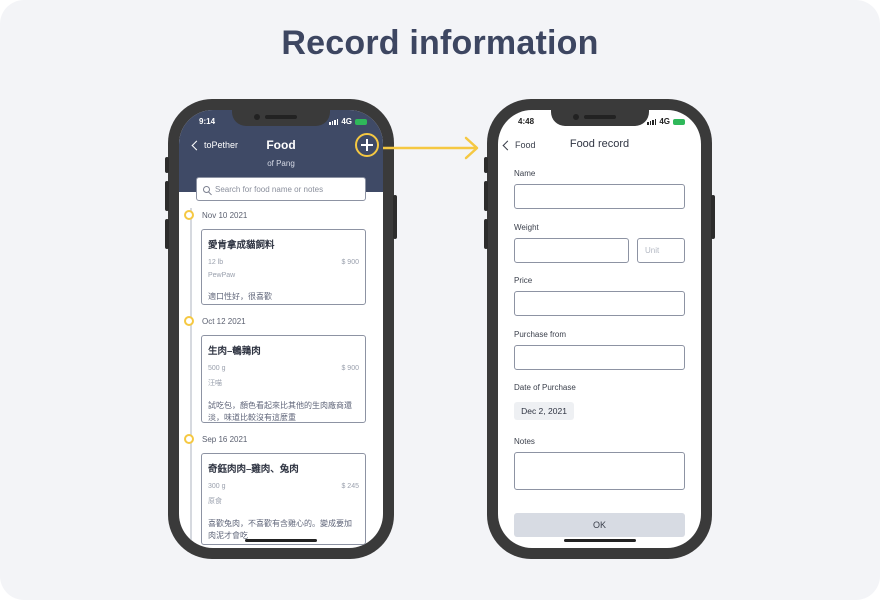  I want to click on entry-date-label: Nov 10 2021, so click(225, 215).